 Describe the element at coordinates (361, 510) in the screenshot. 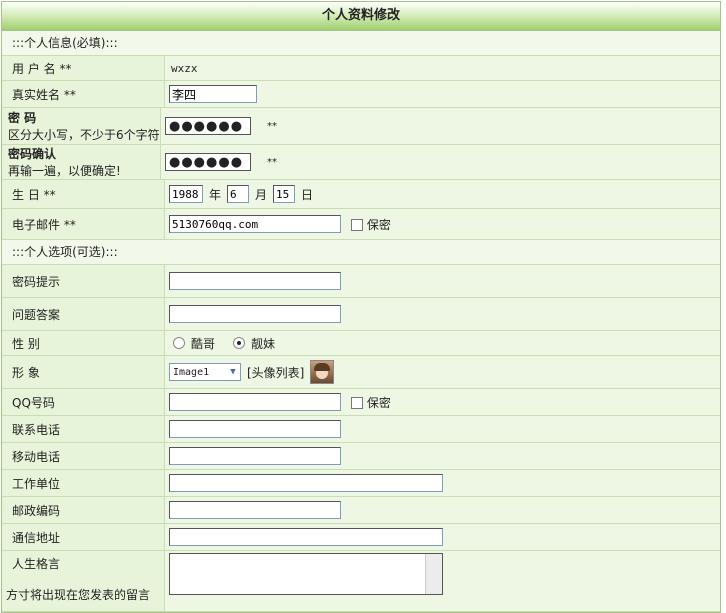

I see `row-zipcode: 邮政编码` at that location.